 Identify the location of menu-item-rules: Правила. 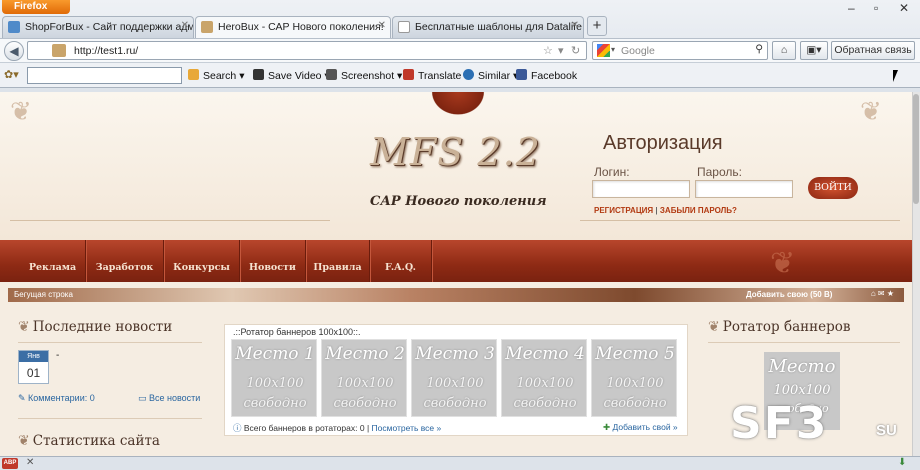
(338, 261).